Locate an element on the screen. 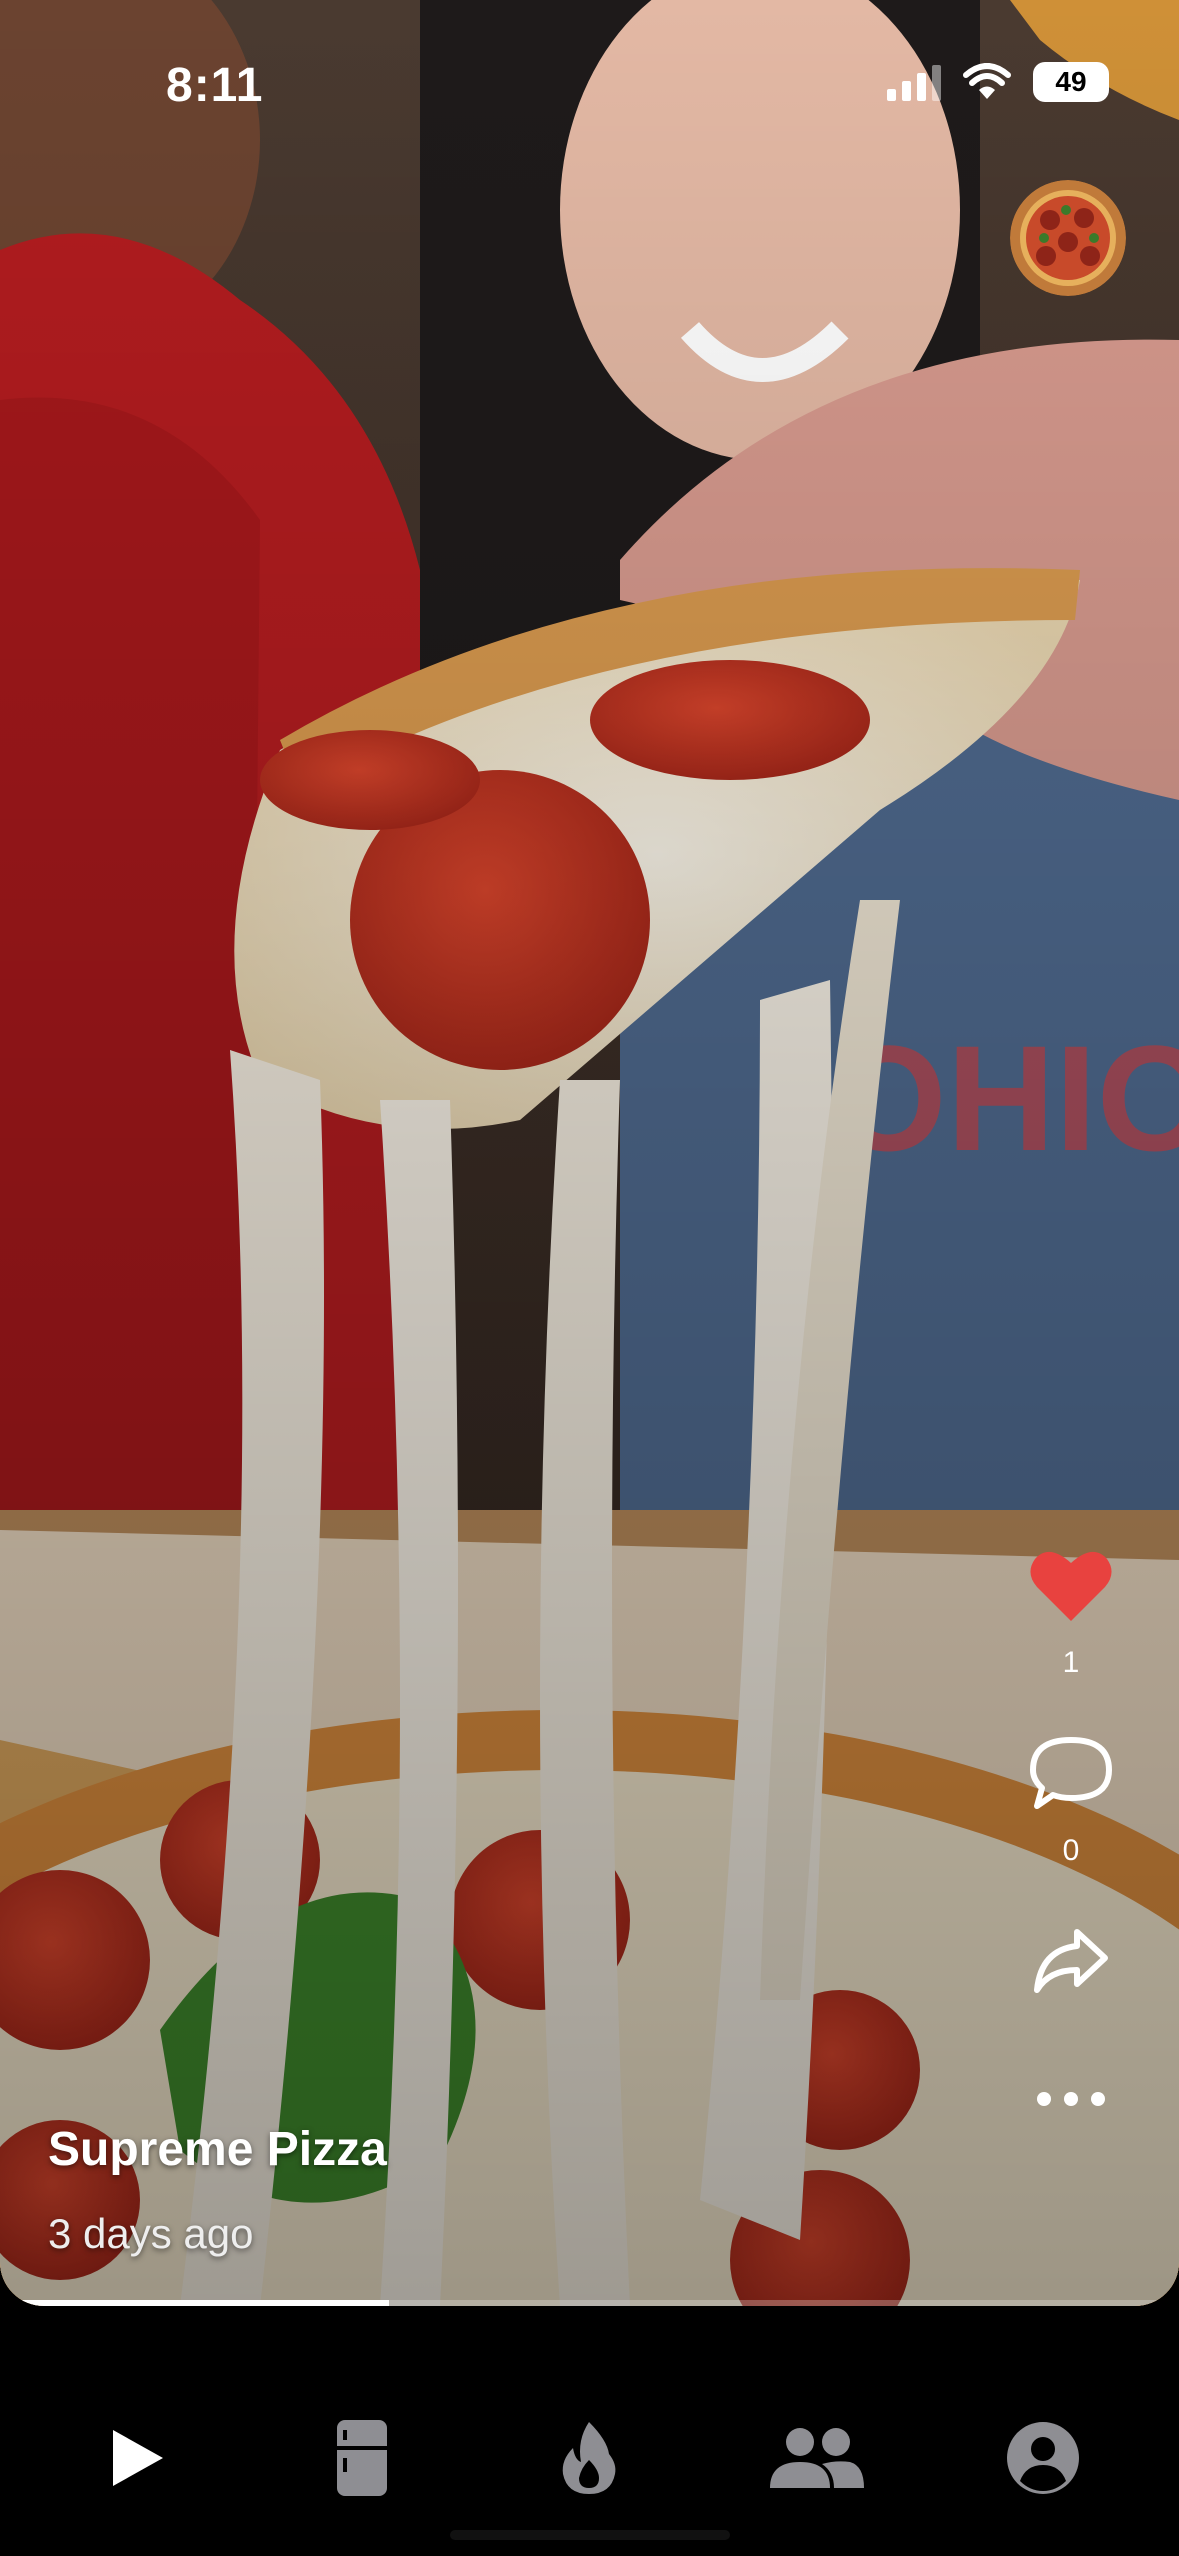 This screenshot has width=1179, height=2556. share-icon is located at coordinates (1071, 1961).